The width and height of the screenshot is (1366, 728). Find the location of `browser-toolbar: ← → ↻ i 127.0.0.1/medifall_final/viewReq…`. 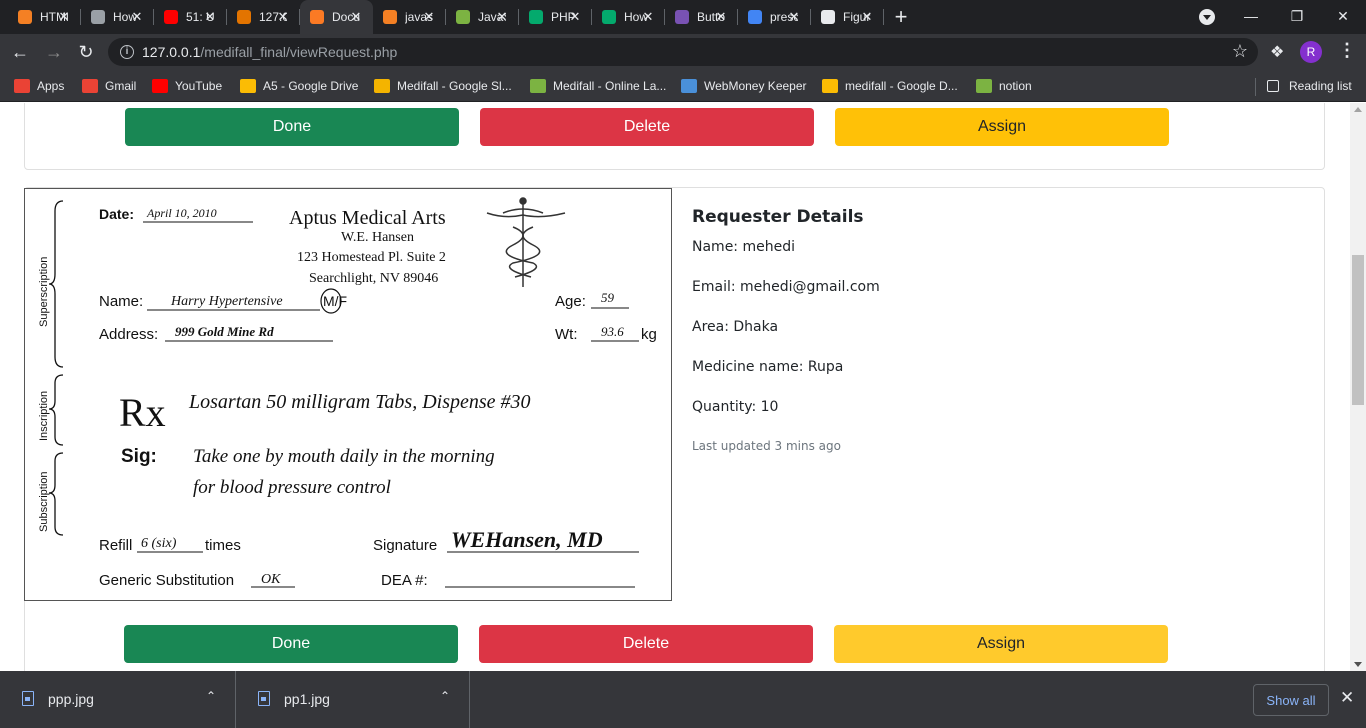

browser-toolbar: ← → ↻ i 127.0.0.1/medifall_final/viewReq… is located at coordinates (683, 52).